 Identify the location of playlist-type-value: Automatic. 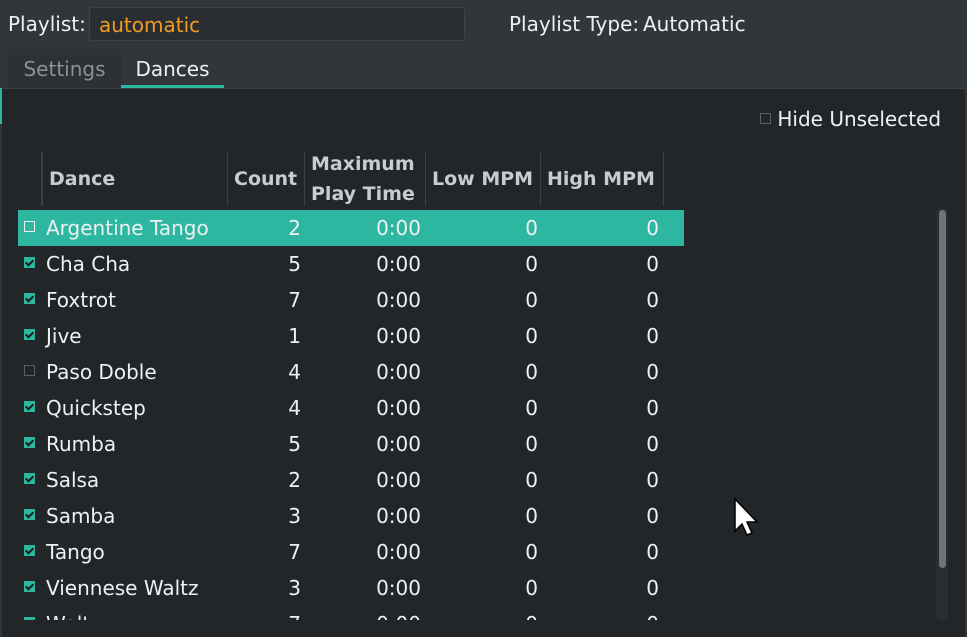
(694, 24).